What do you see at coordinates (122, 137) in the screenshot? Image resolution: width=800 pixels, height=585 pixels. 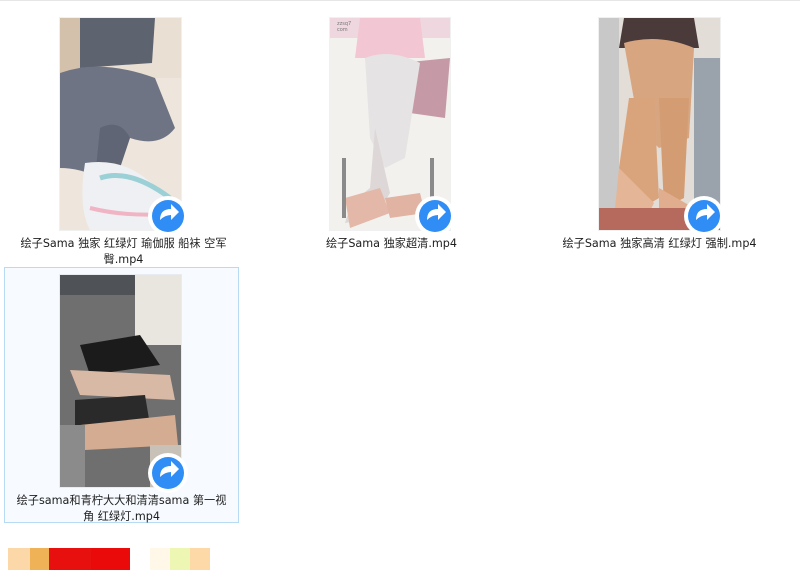 I see `file-item: 绘子Sama 独家 红绿灯 瑜伽服 船袜 空军 臀.mp4` at bounding box center [122, 137].